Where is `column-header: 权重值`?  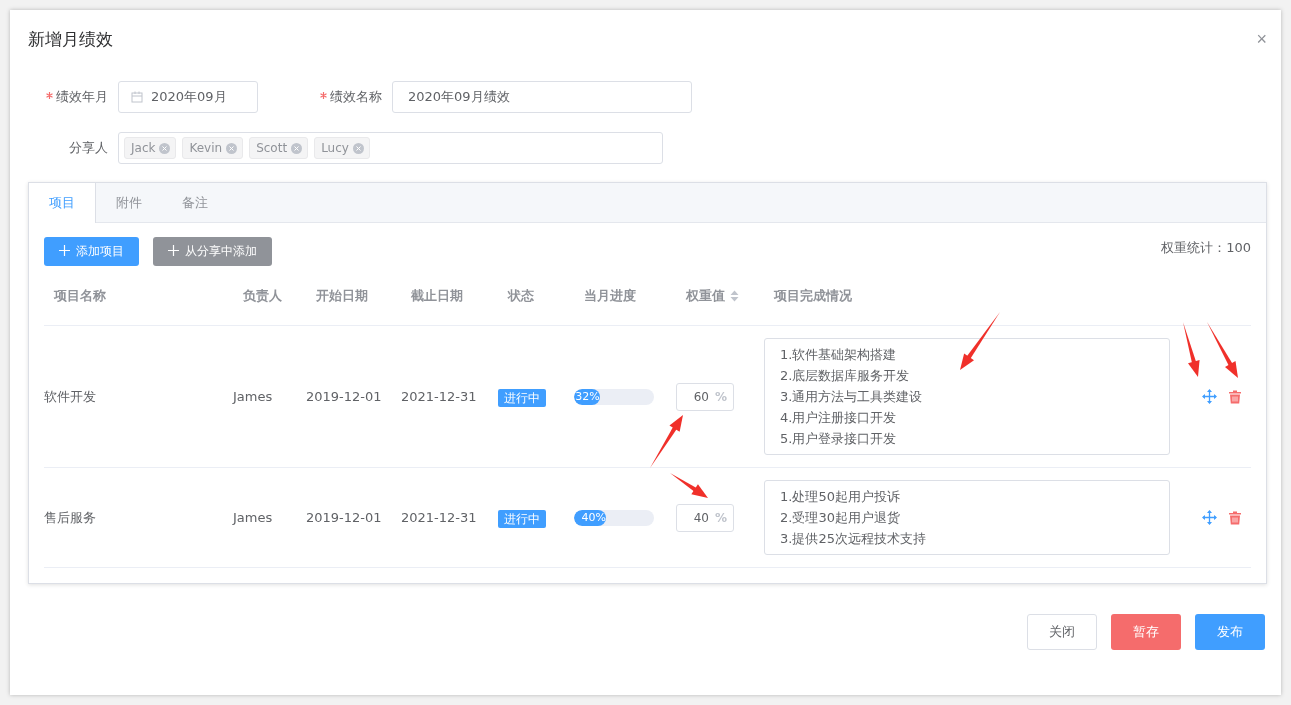 column-header: 权重值 is located at coordinates (730, 295).